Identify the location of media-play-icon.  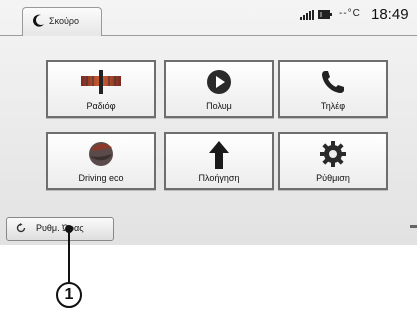
(219, 82).